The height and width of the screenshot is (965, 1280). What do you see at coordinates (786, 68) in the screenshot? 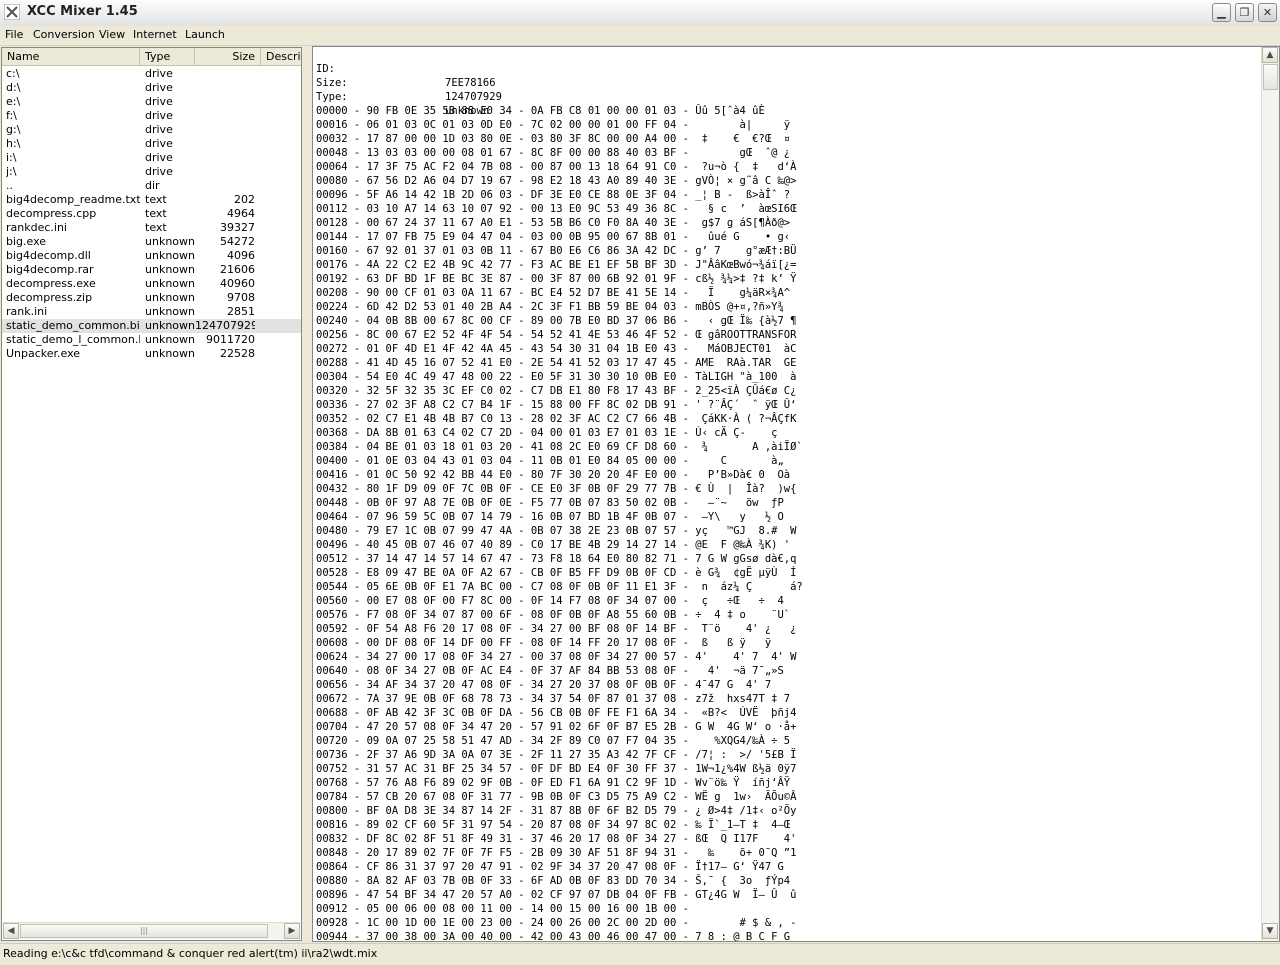
I see `info-id: ID: 7EE78166` at bounding box center [786, 68].